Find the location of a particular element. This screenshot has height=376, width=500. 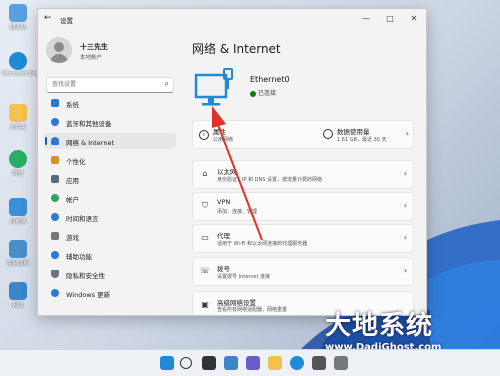

back-button: ← is located at coordinates (48, 18).